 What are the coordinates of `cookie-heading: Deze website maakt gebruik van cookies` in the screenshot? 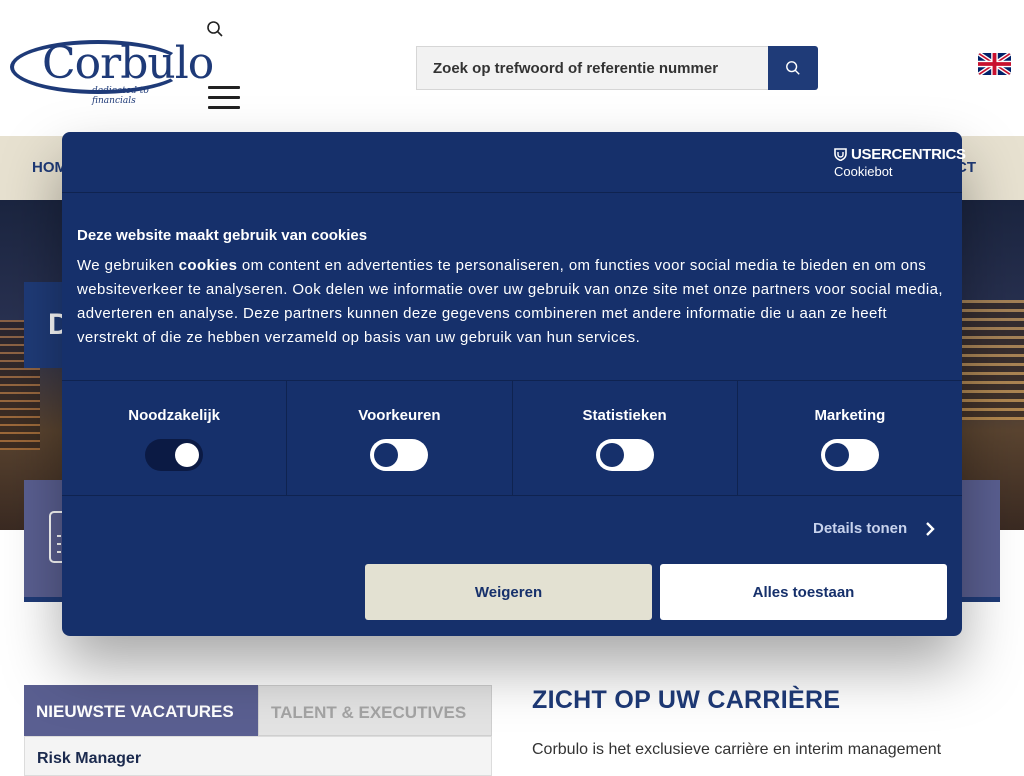 It's located at (222, 235).